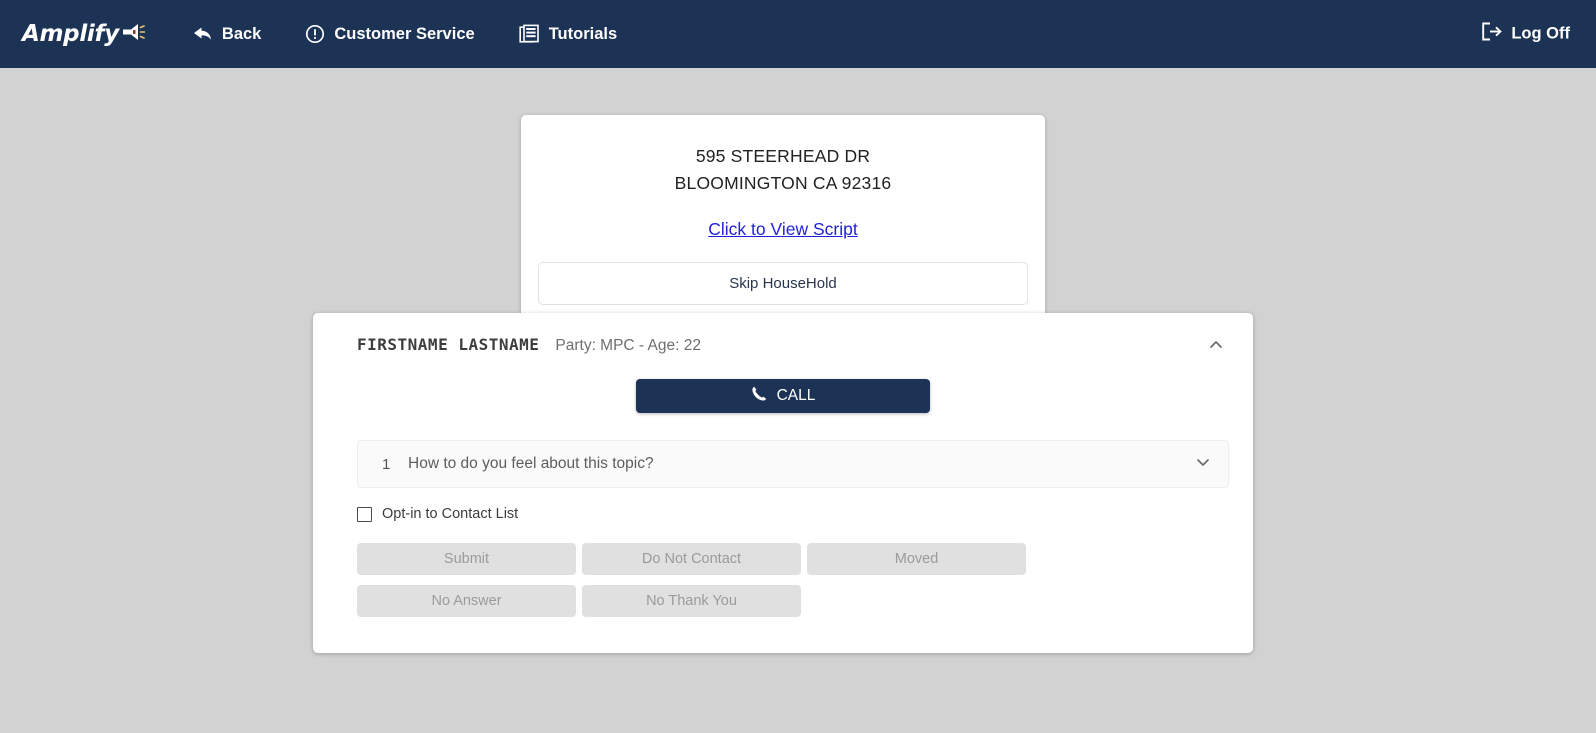 This screenshot has height=733, width=1596. I want to click on collapse-card-button, so click(1216, 347).